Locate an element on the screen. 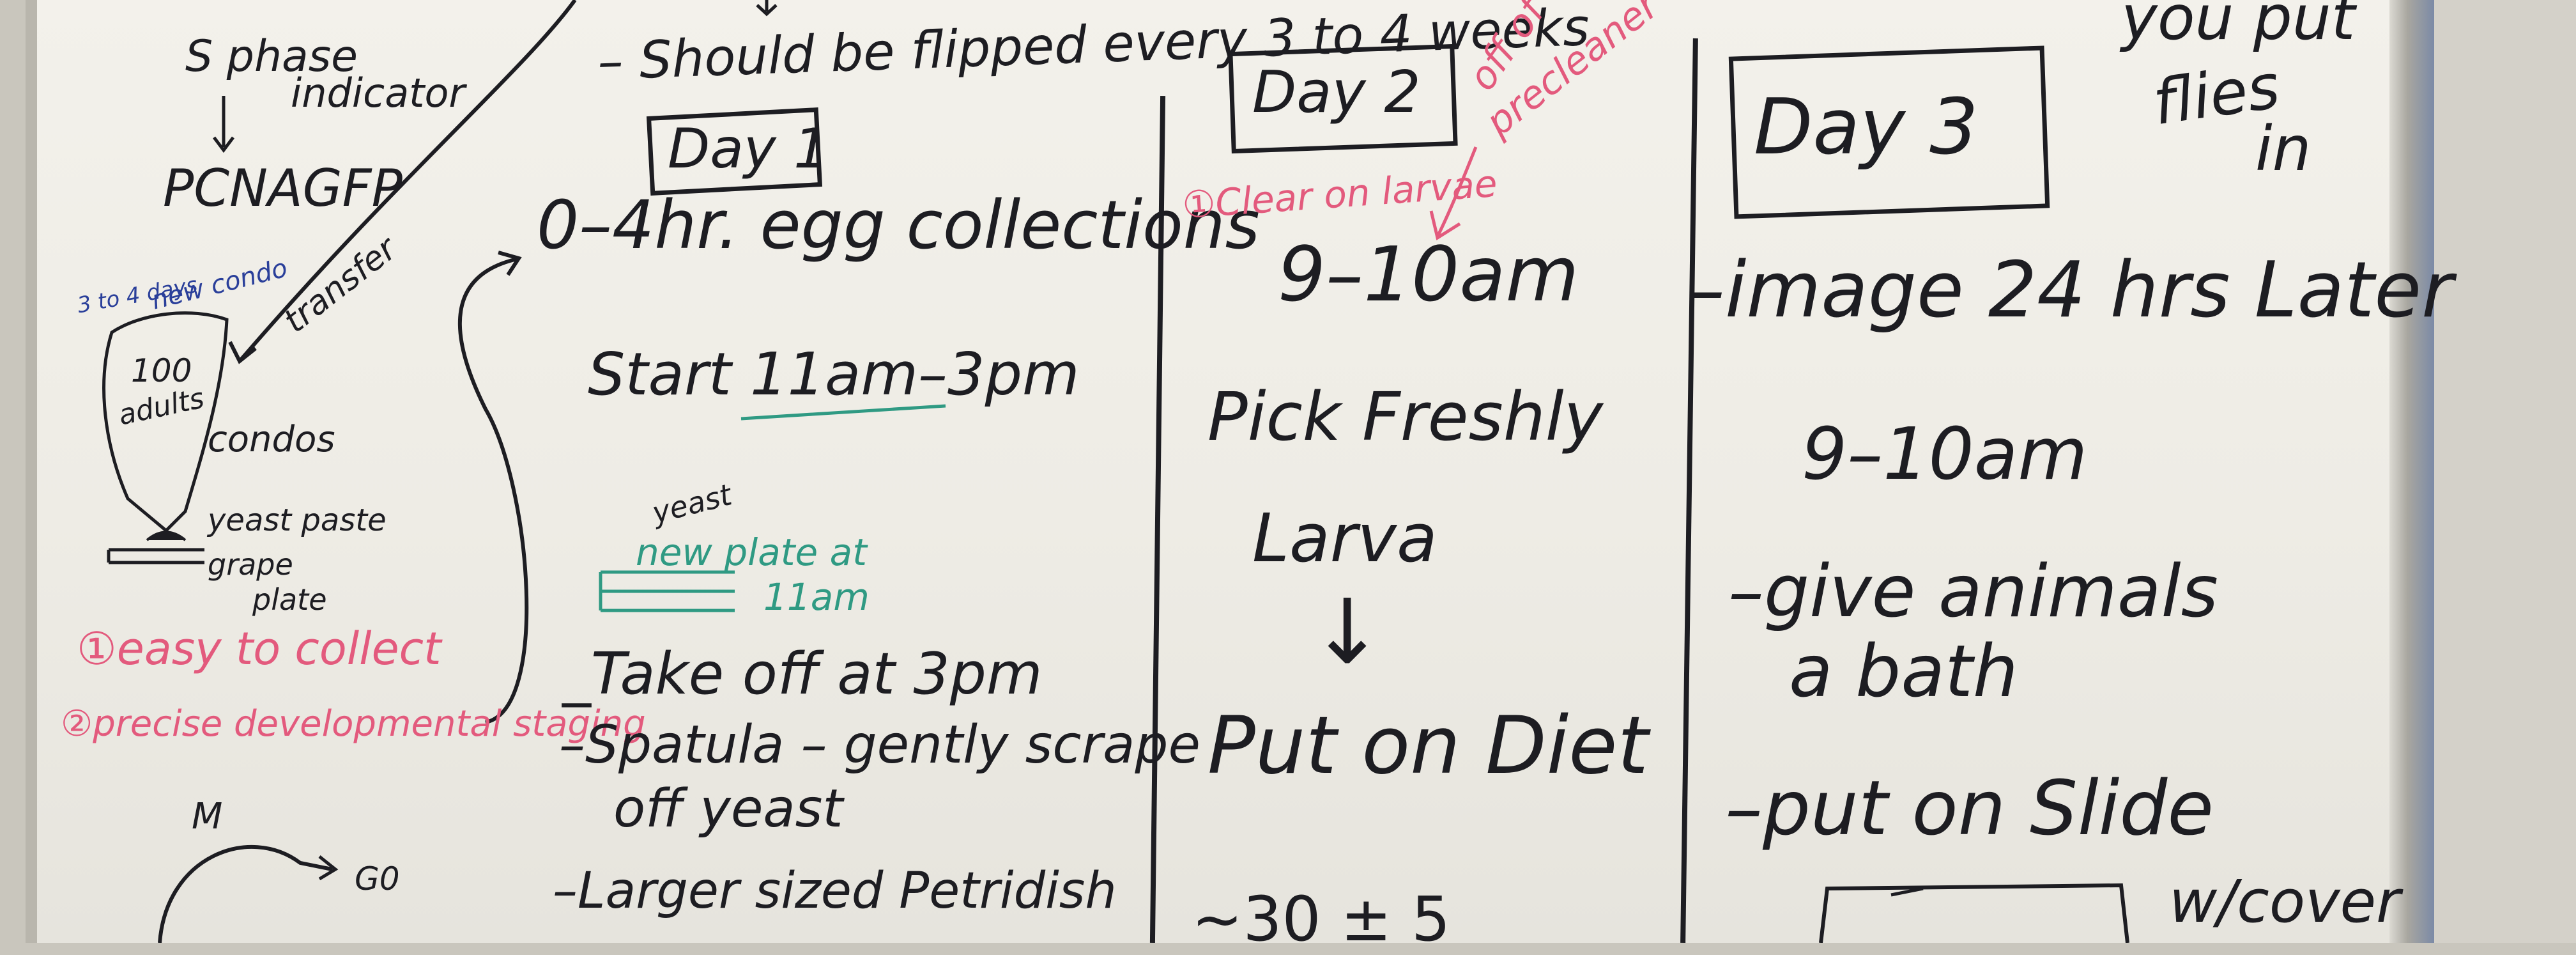 This screenshot has width=2576, height=955. slide-box-drawing is located at coordinates (1974, 913).